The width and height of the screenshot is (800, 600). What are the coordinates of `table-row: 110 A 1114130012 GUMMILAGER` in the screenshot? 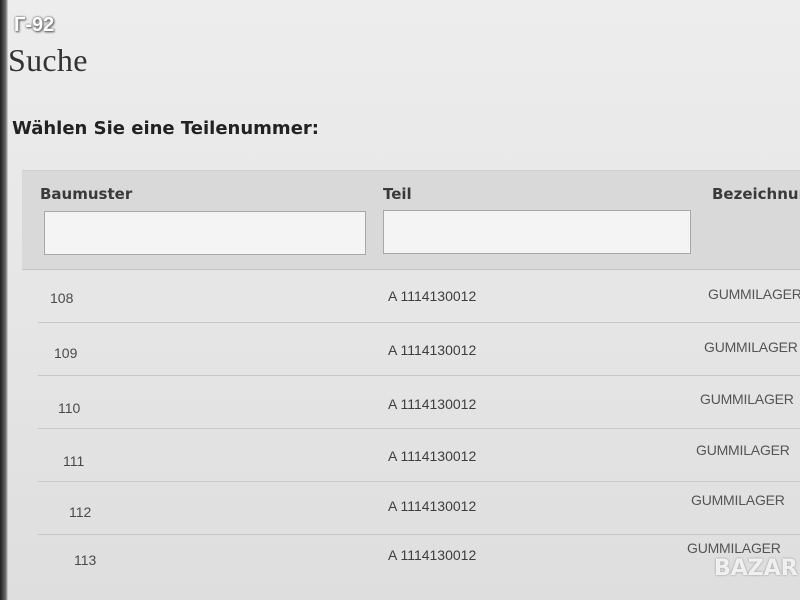 It's located at (419, 402).